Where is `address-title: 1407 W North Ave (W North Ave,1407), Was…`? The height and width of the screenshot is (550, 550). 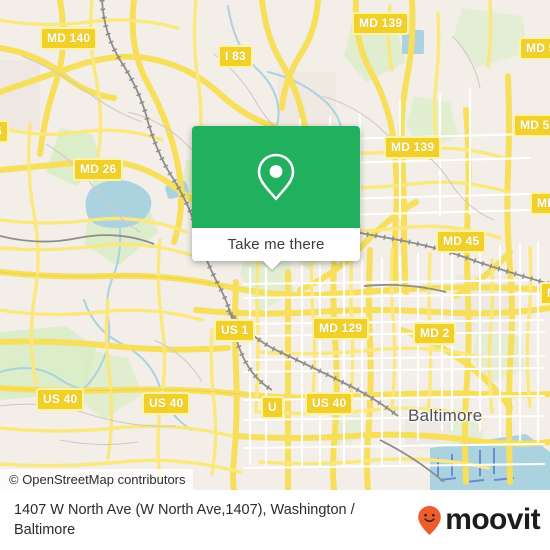 address-title: 1407 W North Ave (W North Ave,1407), Was… is located at coordinates (184, 520).